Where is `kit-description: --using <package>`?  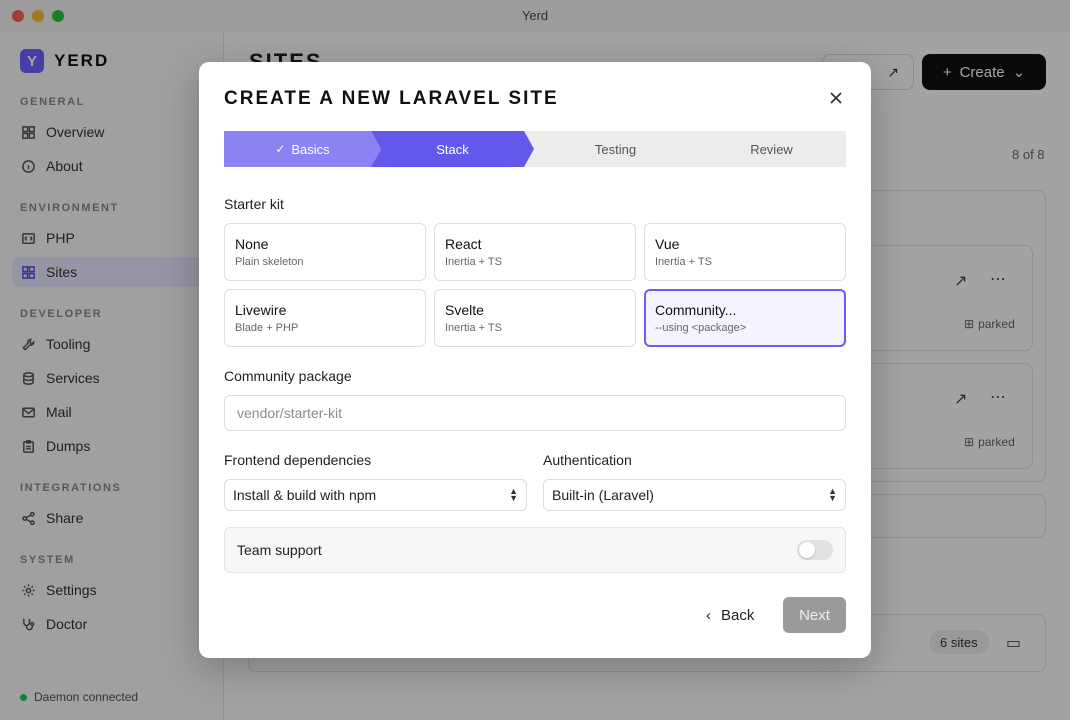
kit-description: --using <package> is located at coordinates (701, 328).